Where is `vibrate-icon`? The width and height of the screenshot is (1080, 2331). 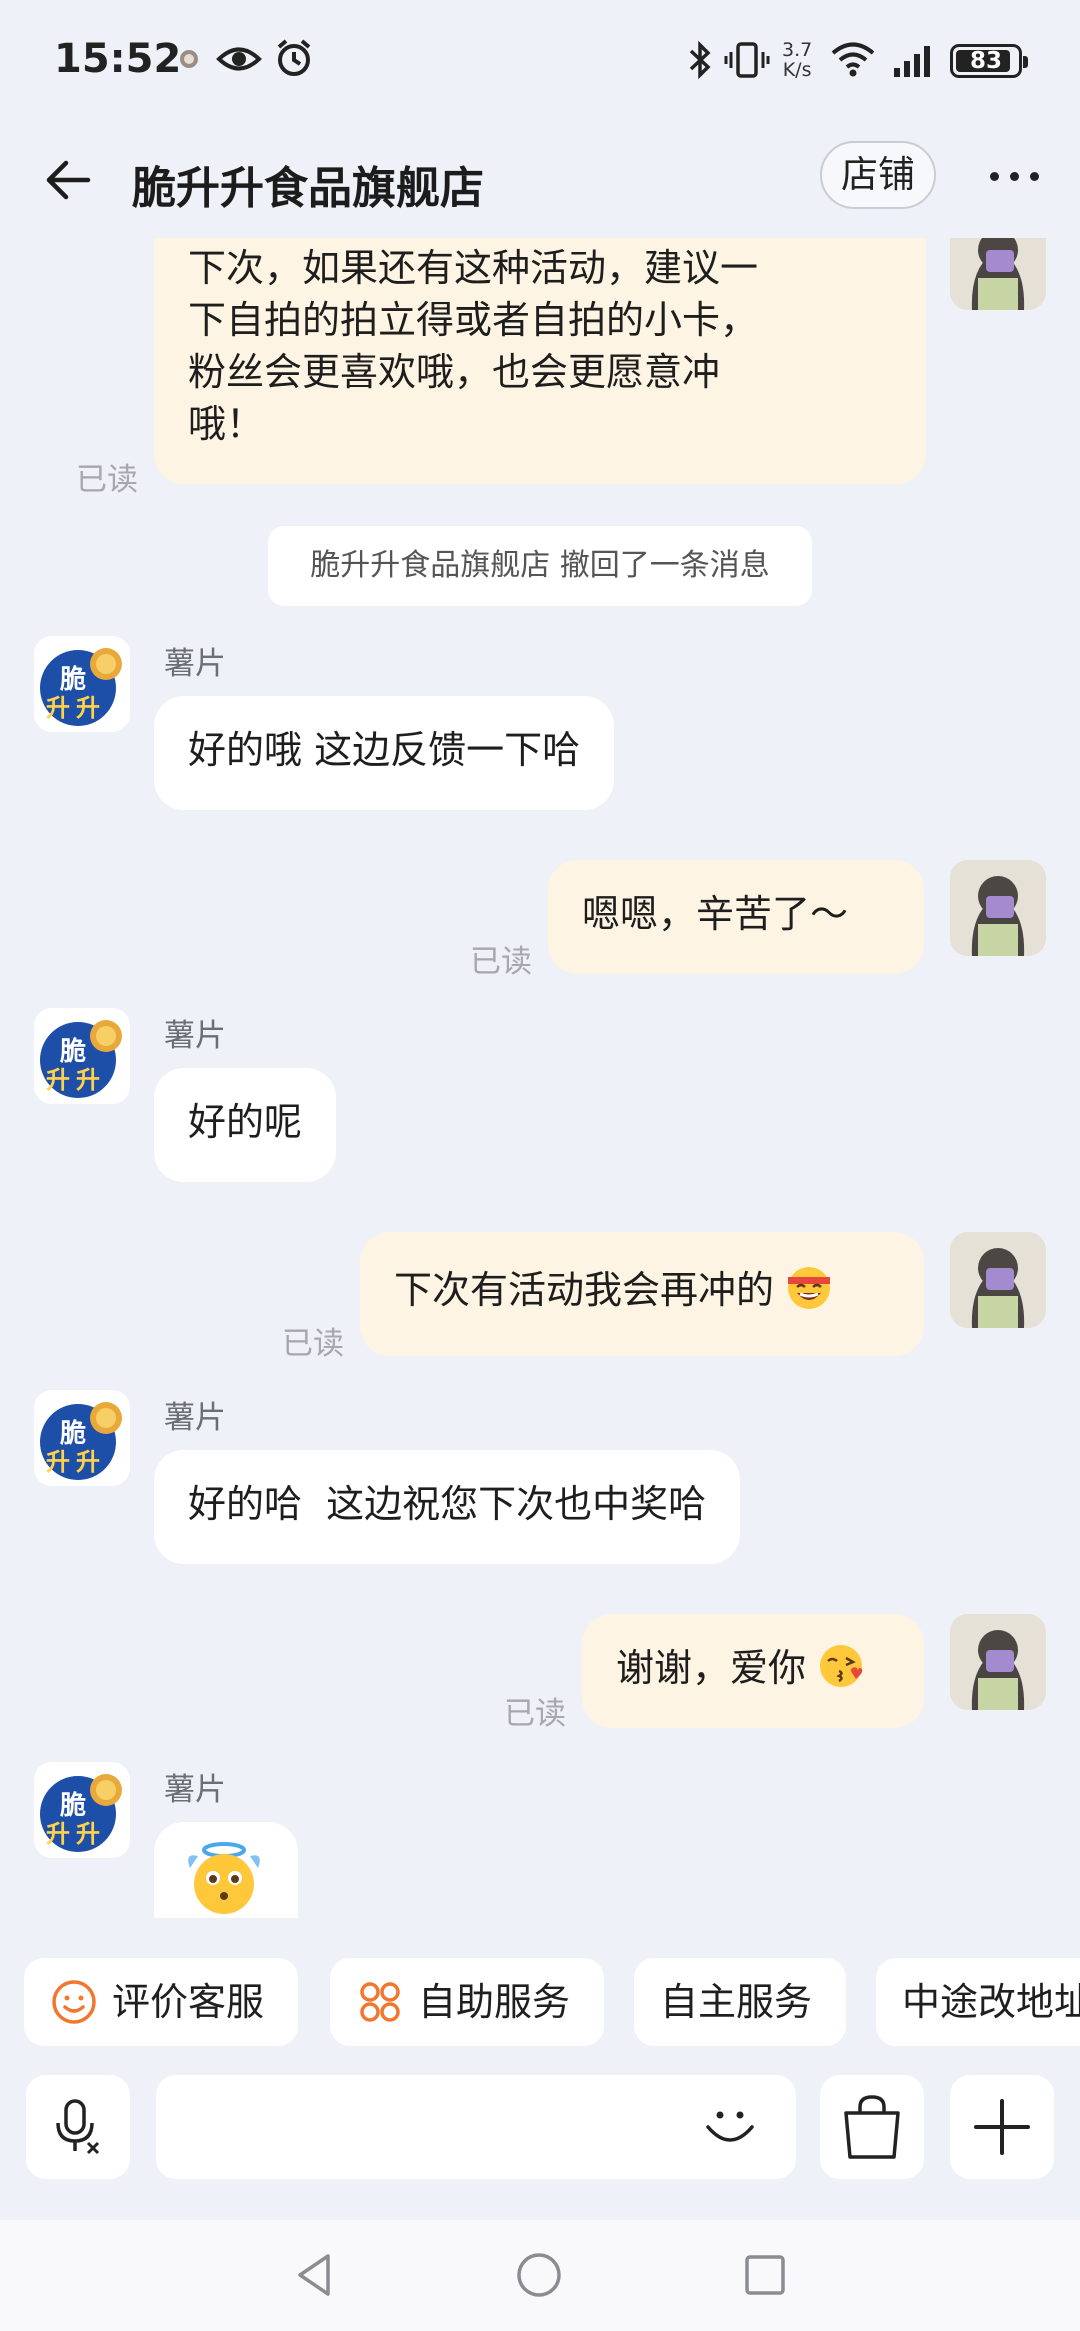
vibrate-icon is located at coordinates (747, 60).